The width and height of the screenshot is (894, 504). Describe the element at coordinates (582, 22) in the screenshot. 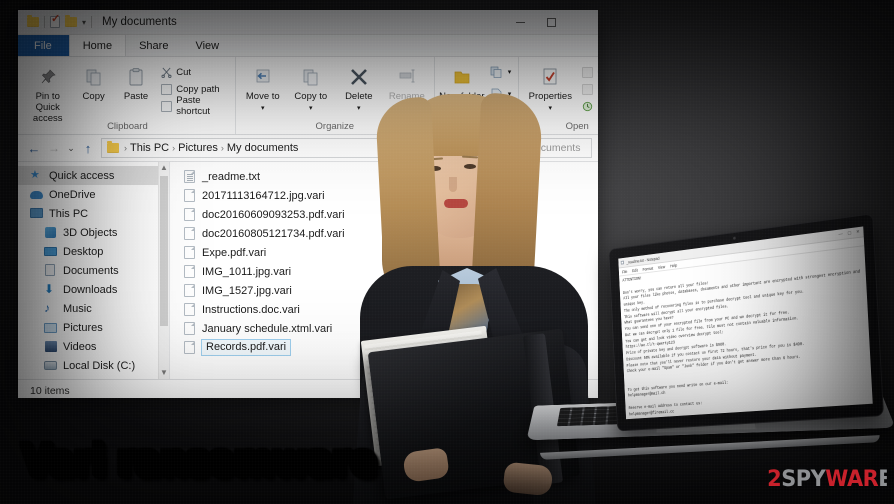

I see `close-button` at that location.